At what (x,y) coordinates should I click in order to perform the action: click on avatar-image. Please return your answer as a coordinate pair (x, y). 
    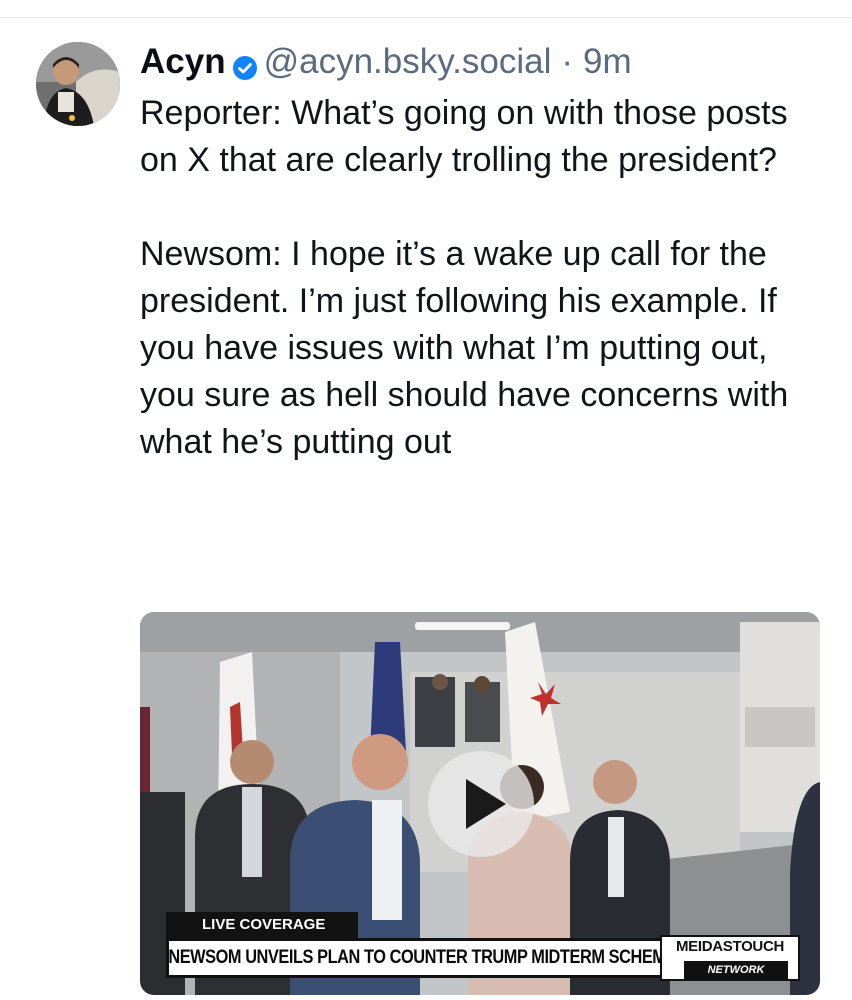
    Looking at the image, I should click on (78, 84).